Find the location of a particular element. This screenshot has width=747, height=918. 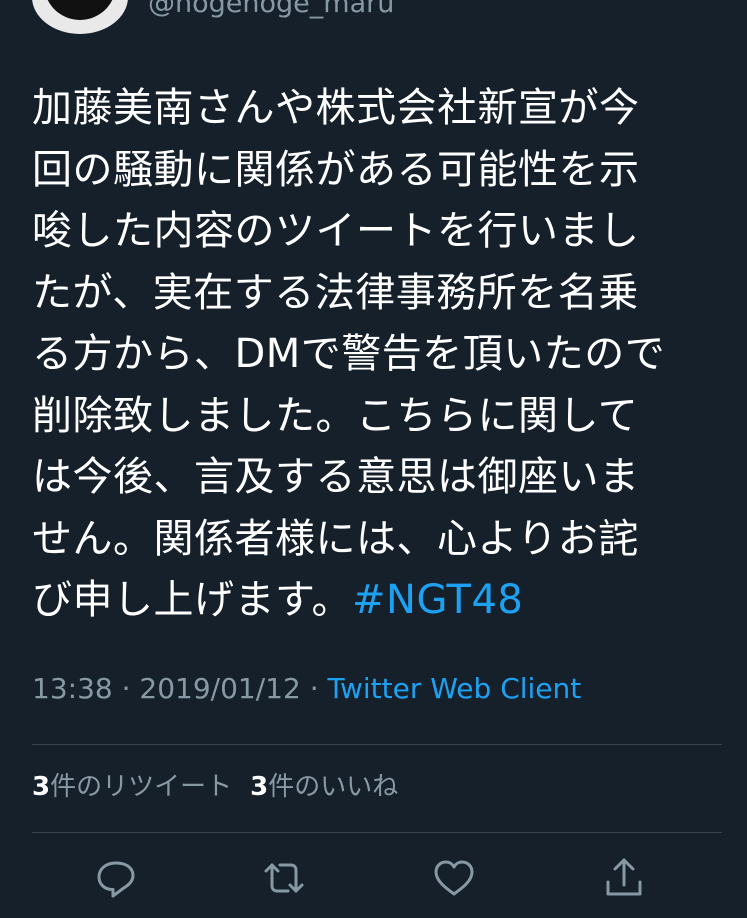

tweet-time: 13:38 is located at coordinates (72, 688).